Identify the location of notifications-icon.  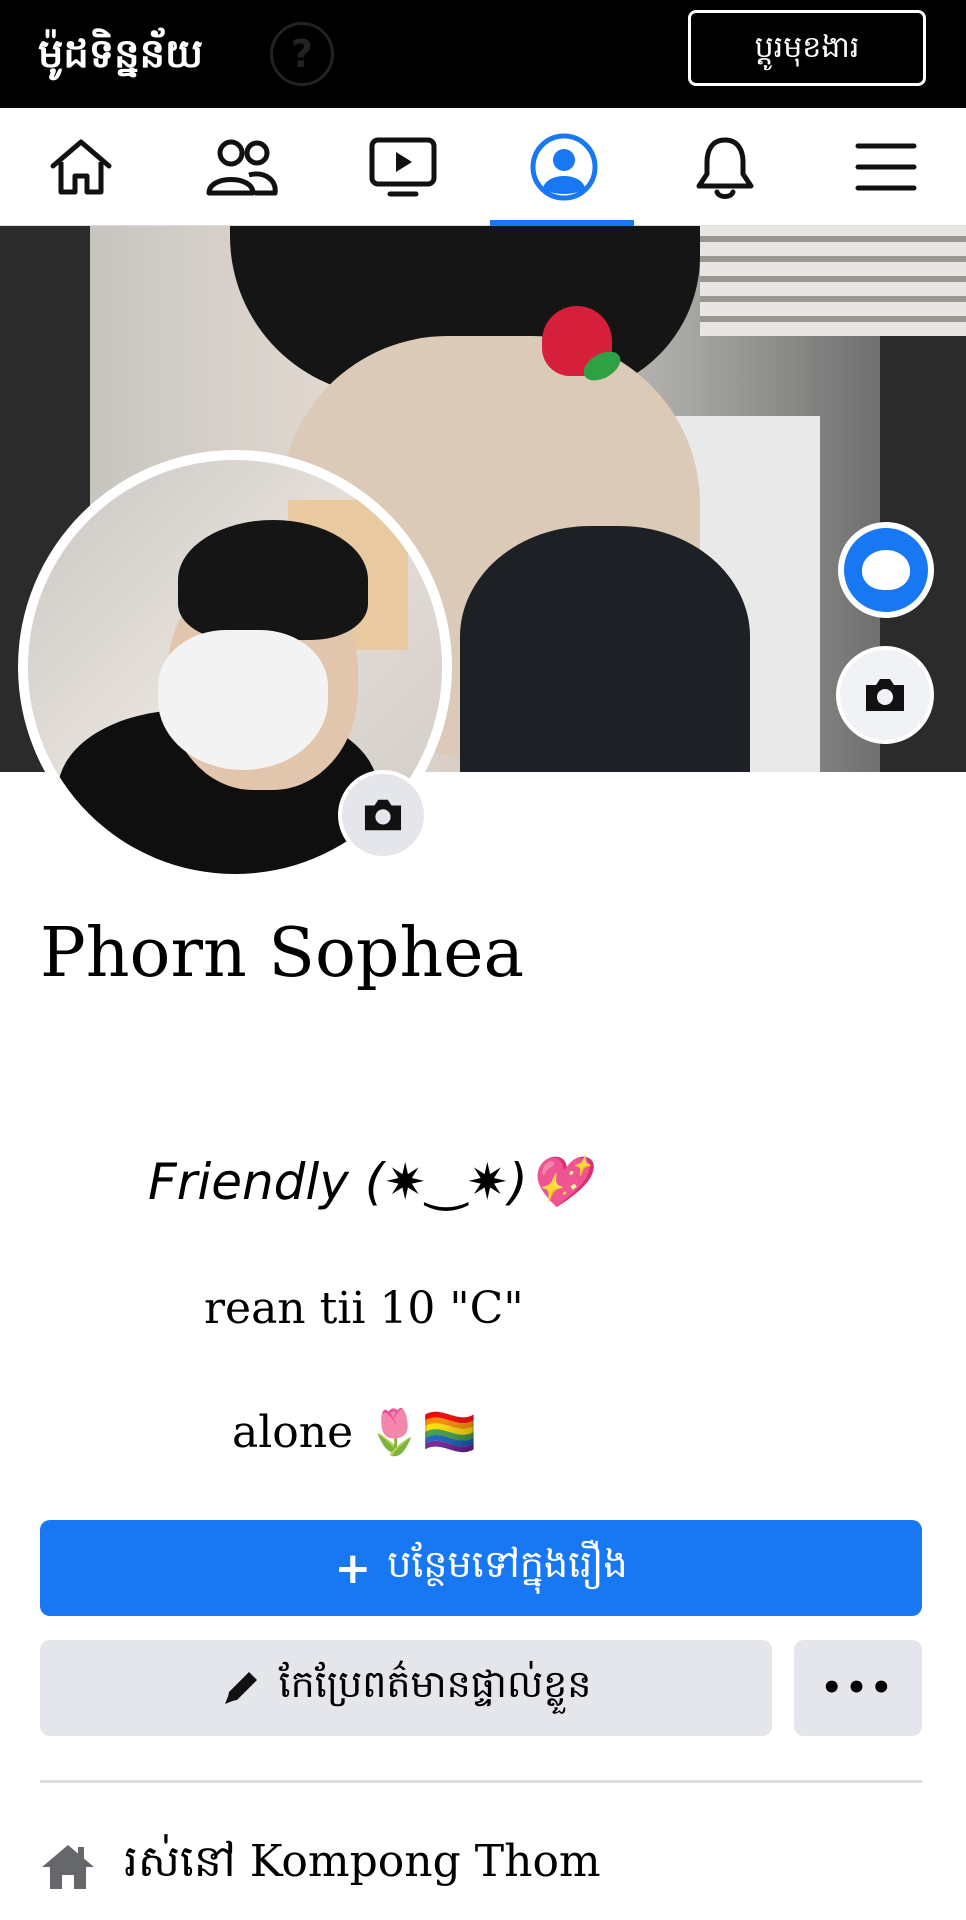
(724, 168).